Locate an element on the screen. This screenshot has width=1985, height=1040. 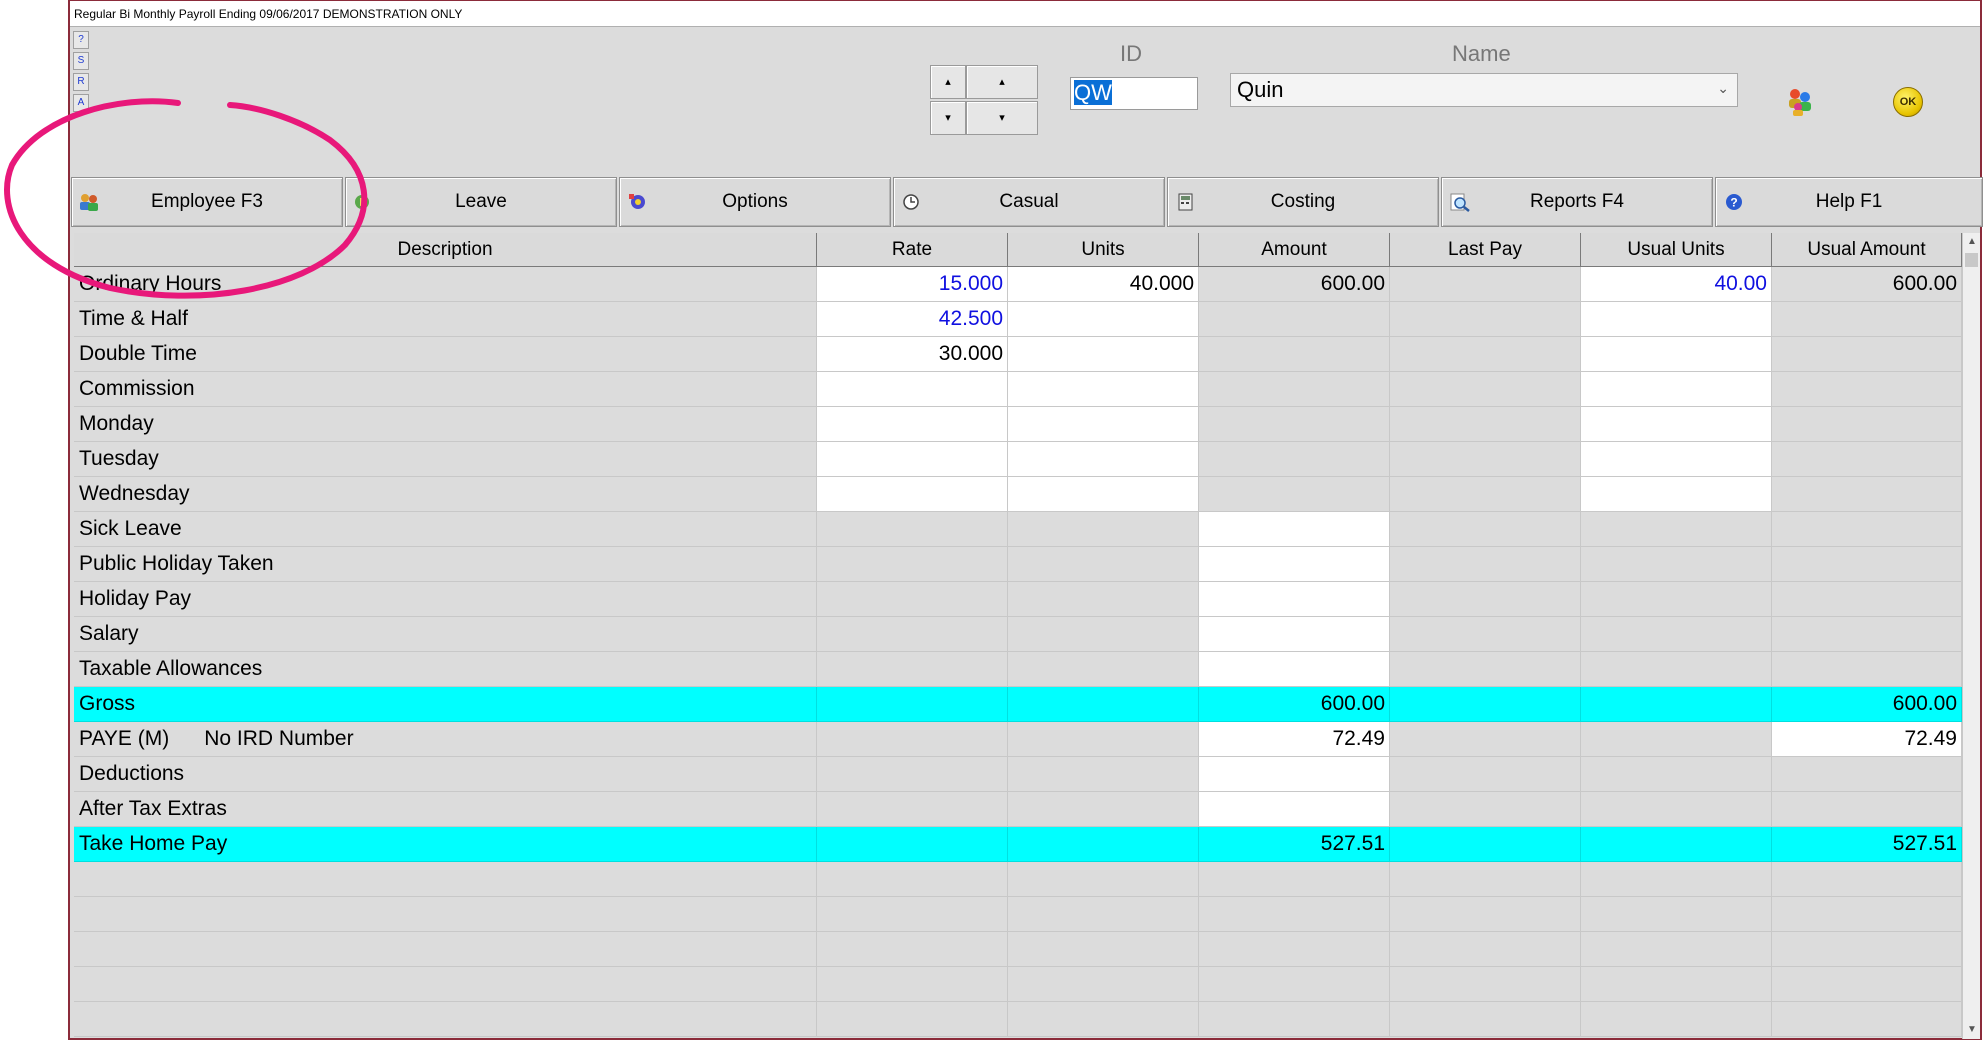
table-row: After Tax Extras is located at coordinates (1018, 809).